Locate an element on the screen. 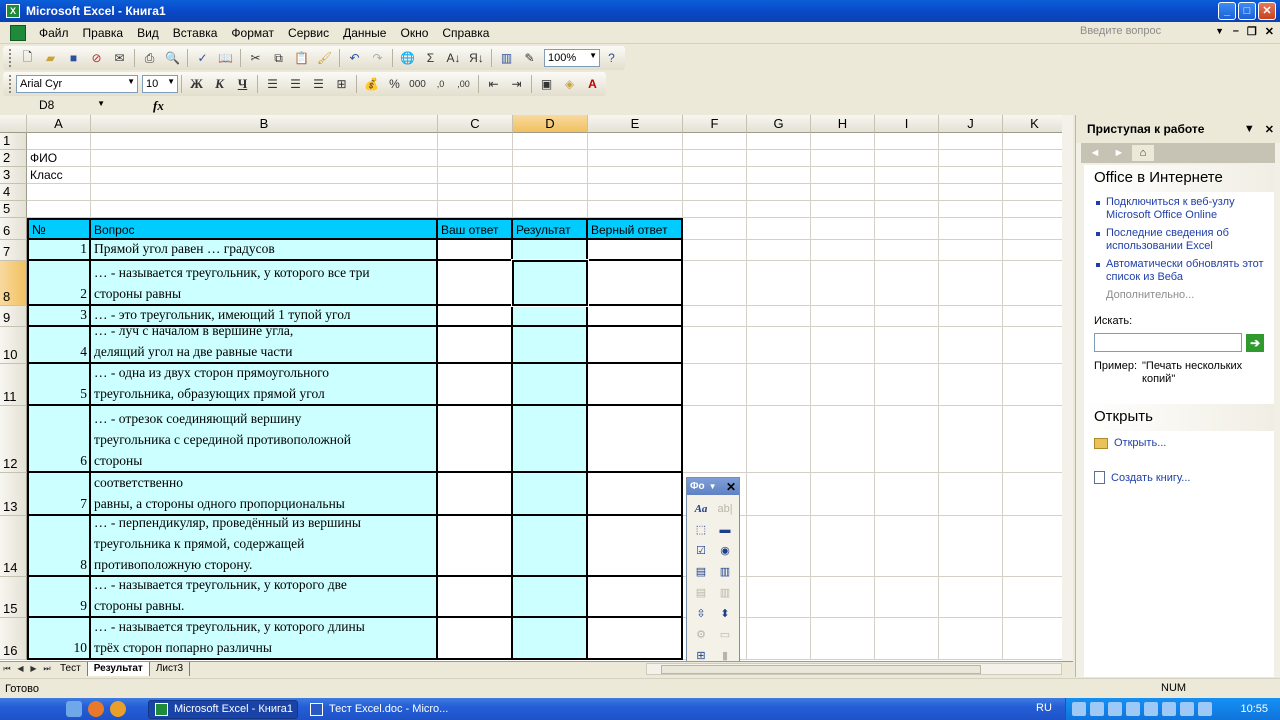  sheet-tab-test: Тест is located at coordinates (71, 669).